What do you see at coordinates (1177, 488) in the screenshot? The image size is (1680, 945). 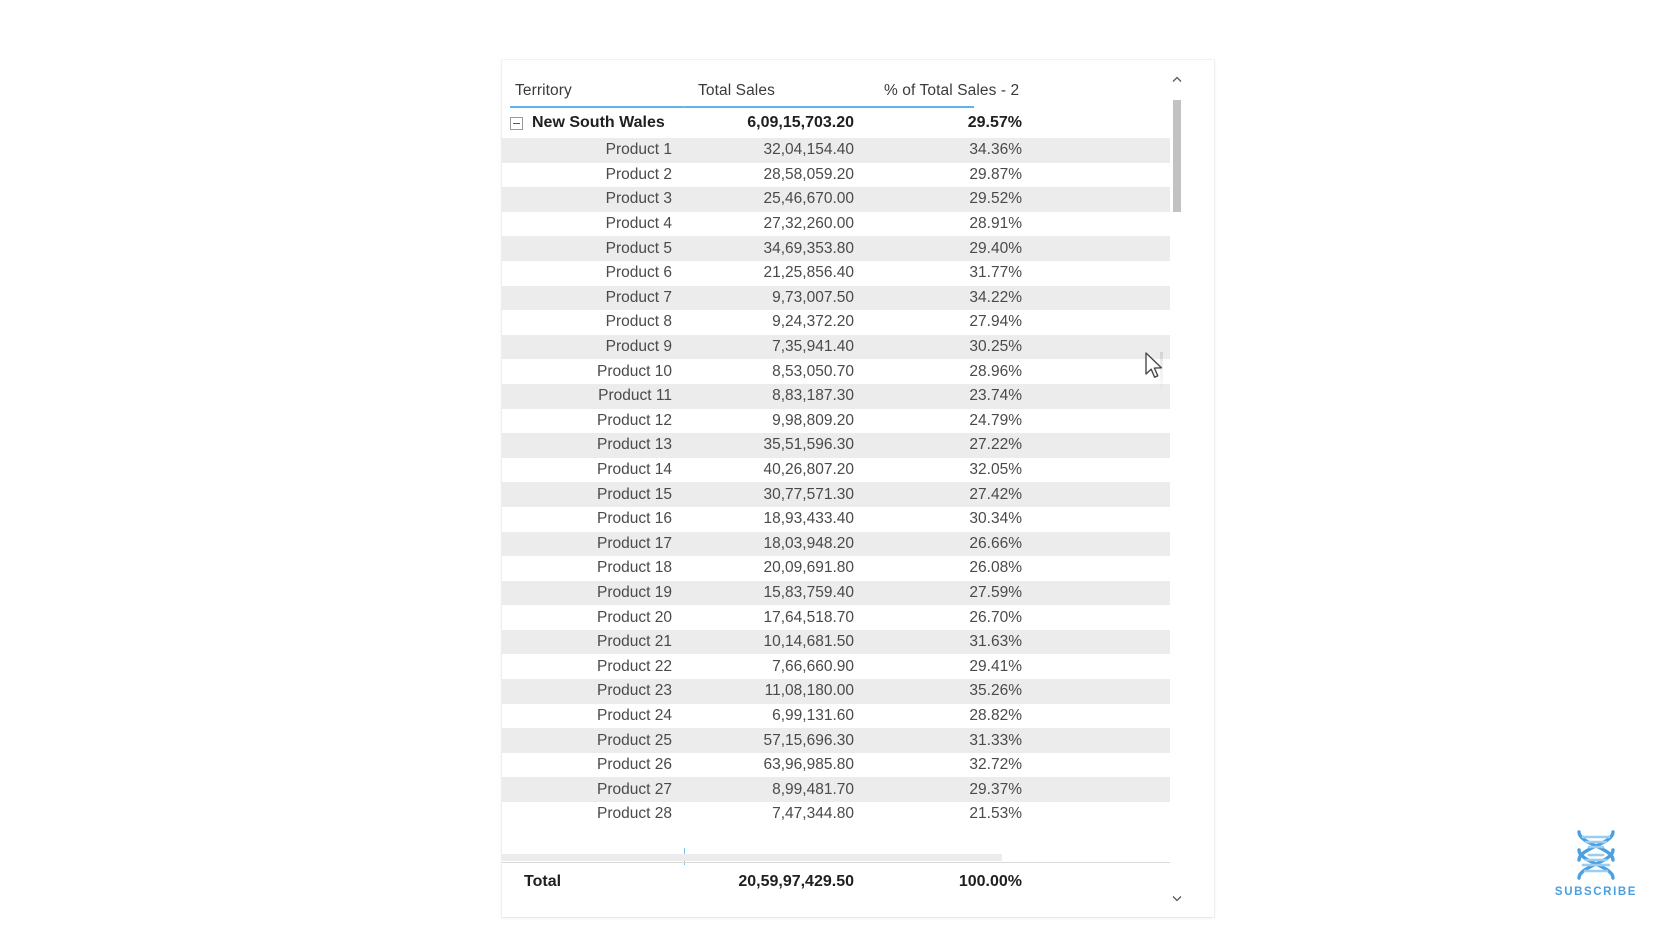 I see `vertical-scrollbar` at bounding box center [1177, 488].